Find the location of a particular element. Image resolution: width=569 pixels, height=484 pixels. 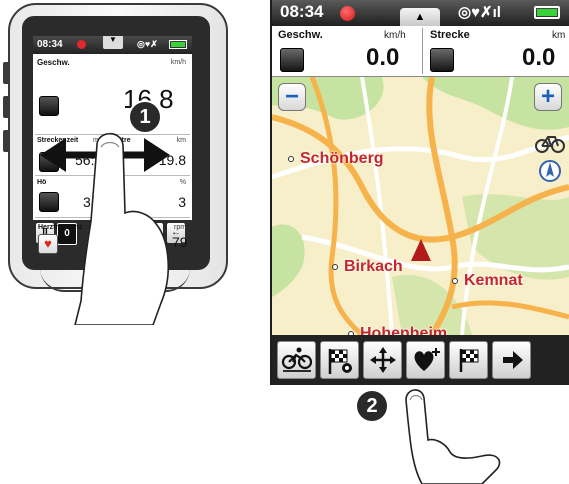

distance-value: 0.0 is located at coordinates (539, 57).